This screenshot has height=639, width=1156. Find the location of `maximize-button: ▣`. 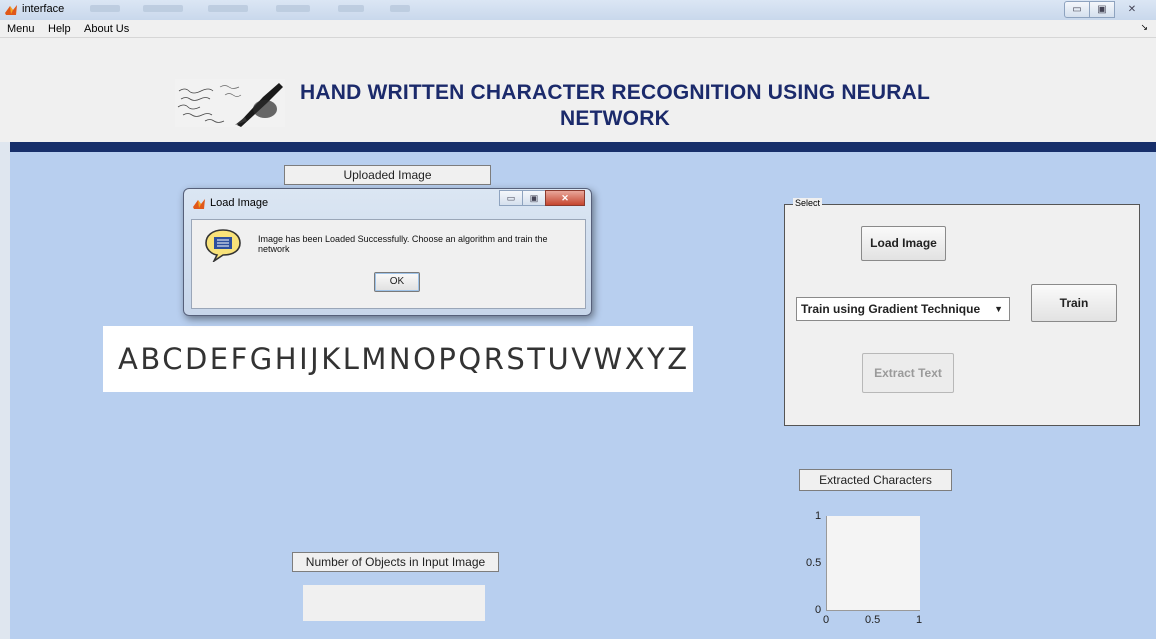

maximize-button: ▣ is located at coordinates (1102, 9).